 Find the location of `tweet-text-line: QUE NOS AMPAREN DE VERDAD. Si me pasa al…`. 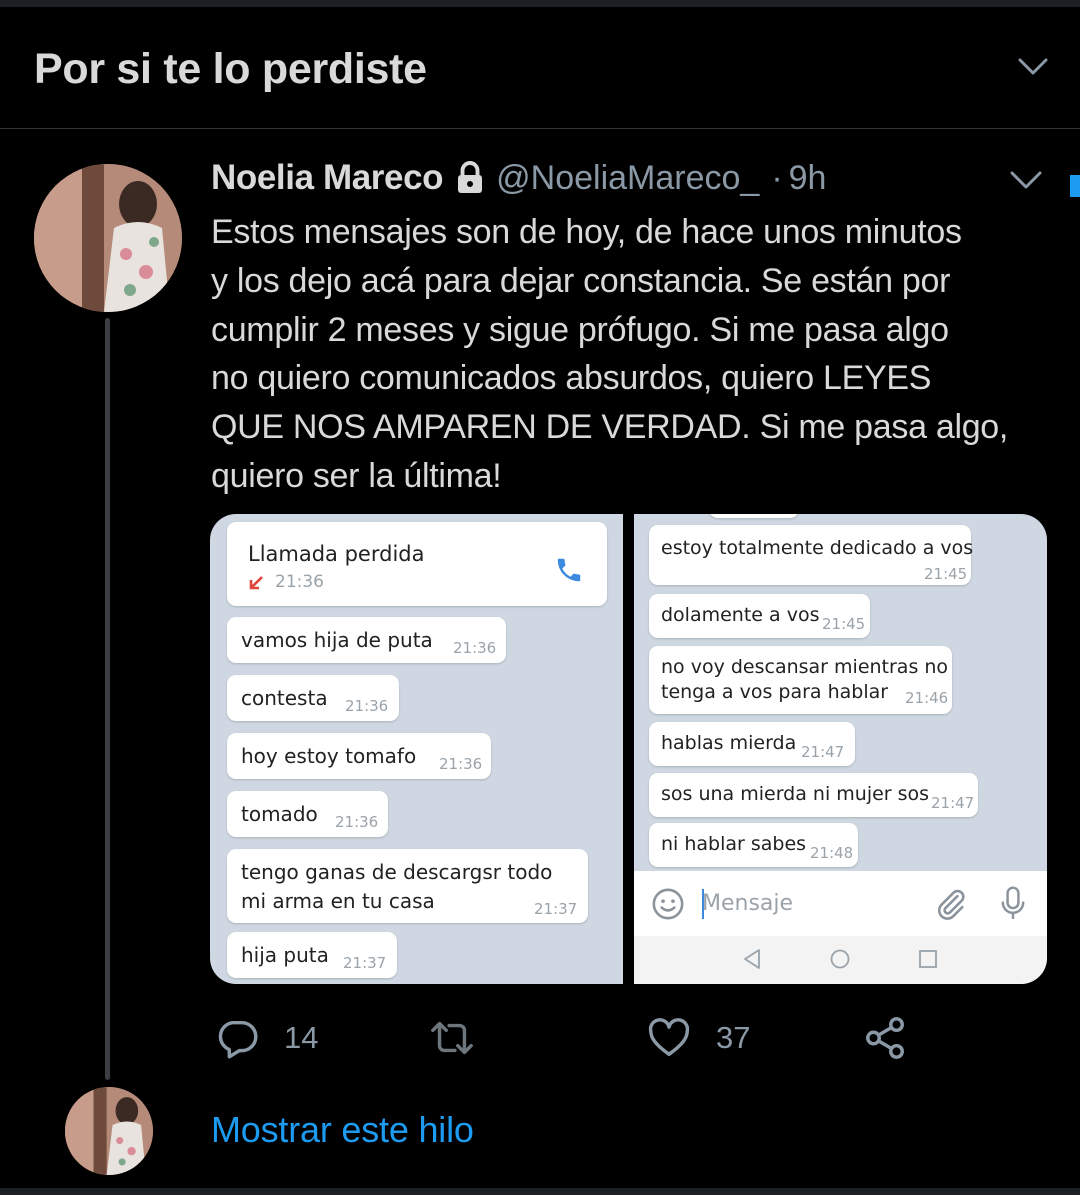

tweet-text-line: QUE NOS AMPAREN DE VERDAD. Si me pasa al… is located at coordinates (610, 427).